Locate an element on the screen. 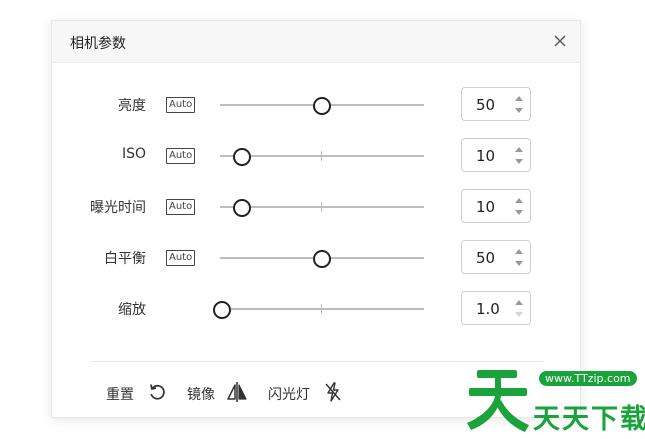 The height and width of the screenshot is (439, 645). param-stepper: 1.0 is located at coordinates (496, 308).